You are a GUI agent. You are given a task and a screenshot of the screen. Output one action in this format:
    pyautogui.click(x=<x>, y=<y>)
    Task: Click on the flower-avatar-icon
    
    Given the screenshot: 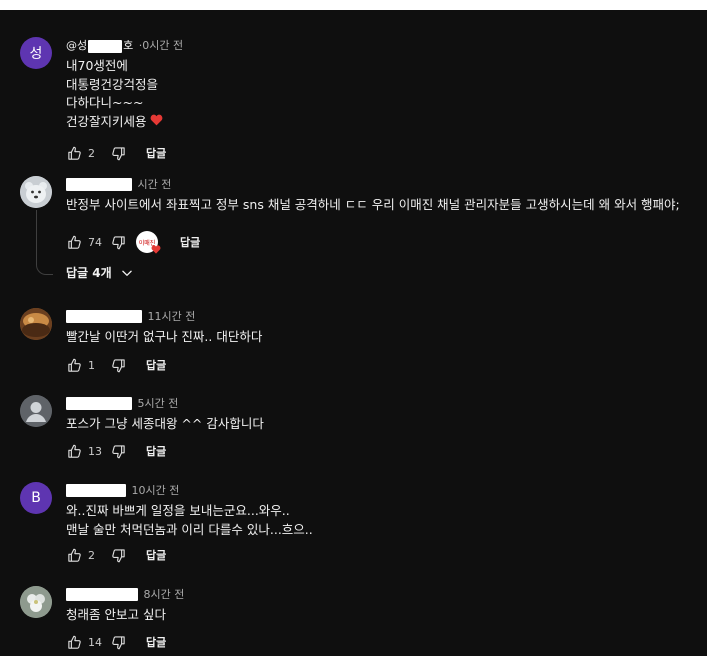 What is the action you would take?
    pyautogui.click(x=36, y=602)
    